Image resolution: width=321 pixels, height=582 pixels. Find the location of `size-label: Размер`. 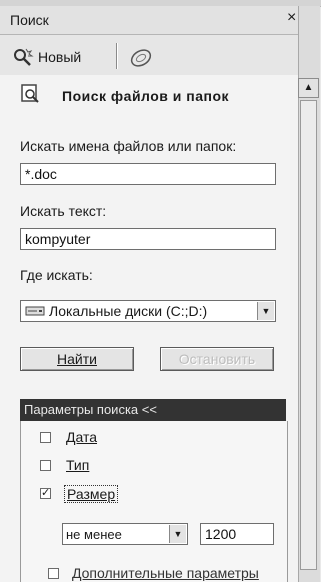

size-label: Размер is located at coordinates (91, 494).